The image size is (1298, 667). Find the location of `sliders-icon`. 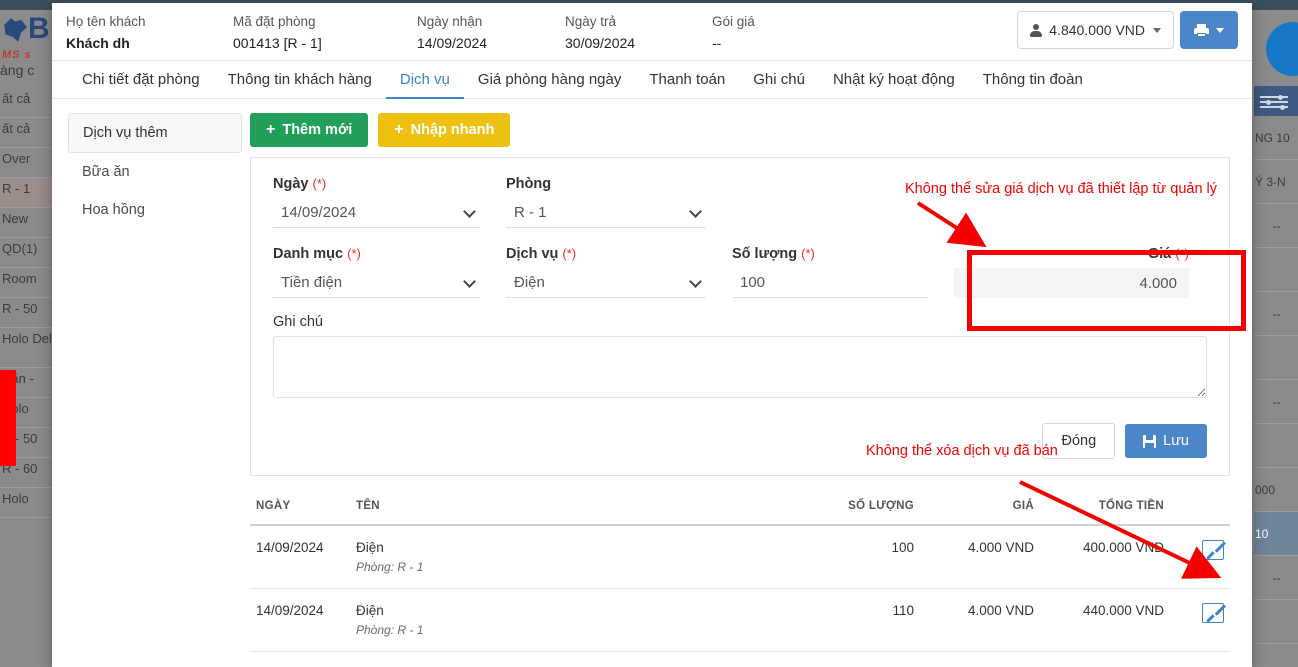

sliders-icon is located at coordinates (1275, 102).